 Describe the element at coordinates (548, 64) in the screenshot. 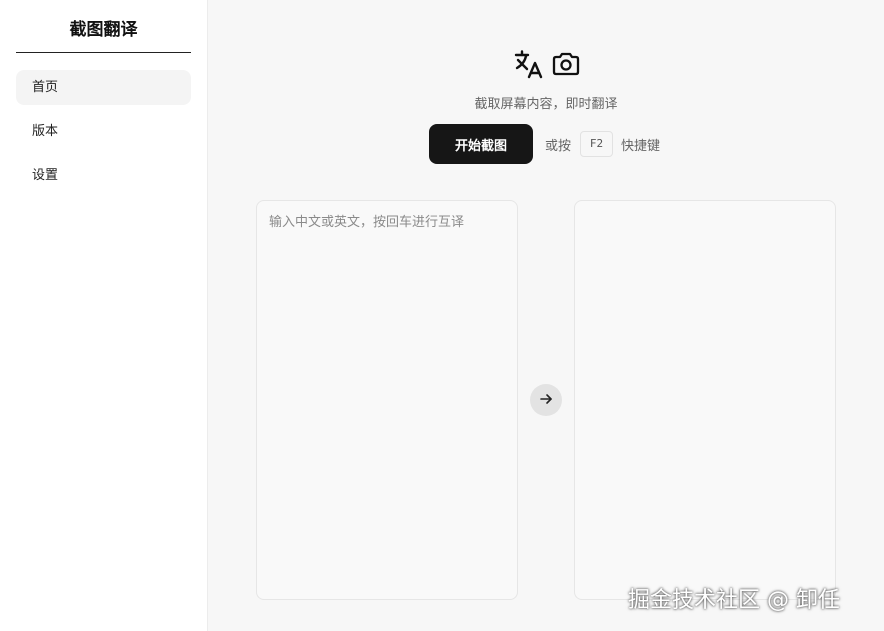

I see `hero-icons` at that location.